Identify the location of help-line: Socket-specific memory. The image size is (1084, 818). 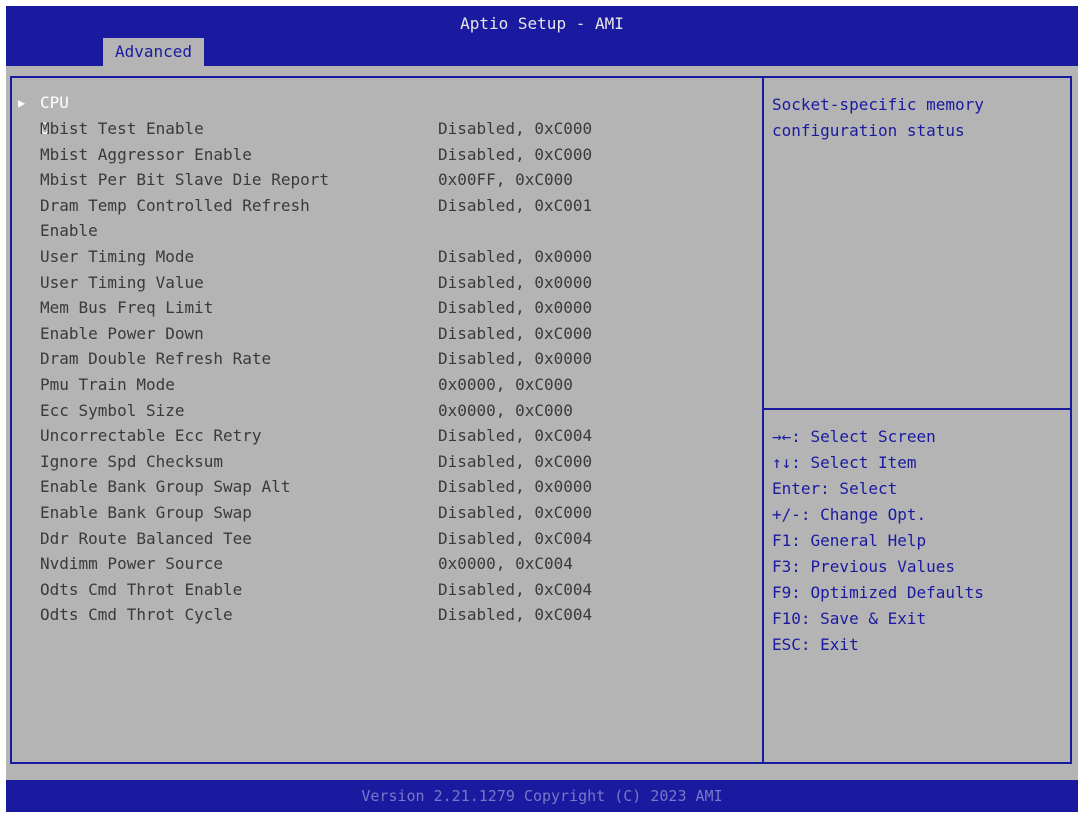
(878, 104).